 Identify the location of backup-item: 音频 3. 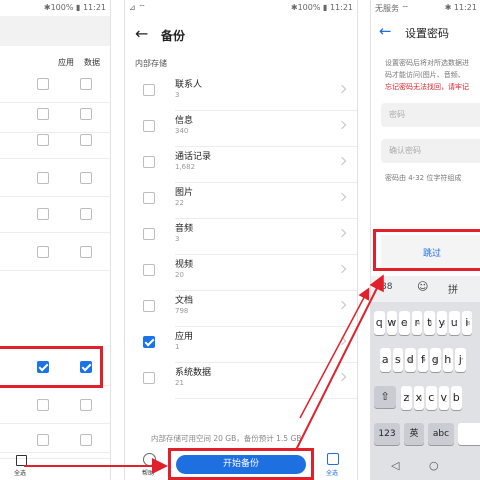
(241, 238).